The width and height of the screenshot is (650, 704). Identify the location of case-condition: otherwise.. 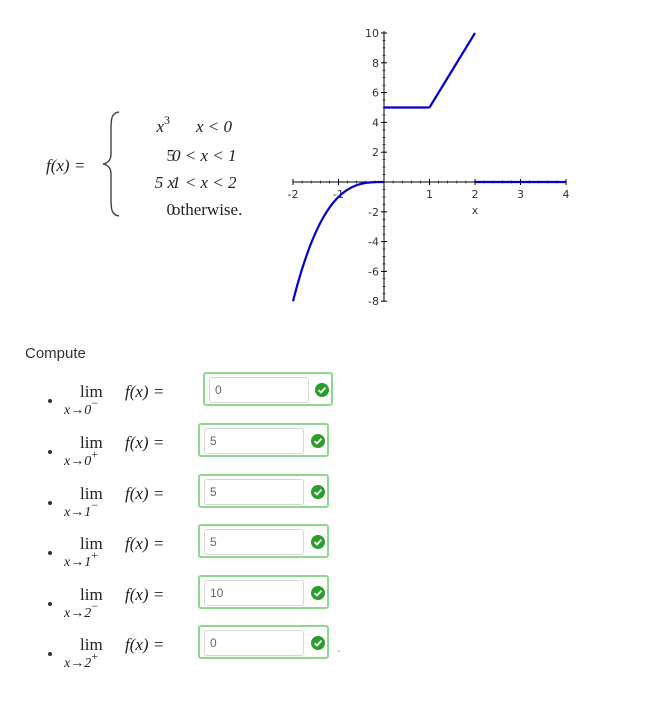
(207, 209).